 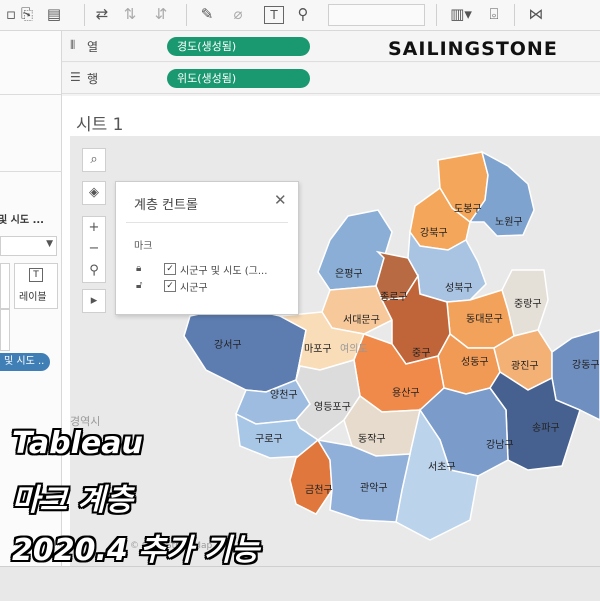 I want to click on pin-map-icon: ⚲, so click(x=94, y=271).